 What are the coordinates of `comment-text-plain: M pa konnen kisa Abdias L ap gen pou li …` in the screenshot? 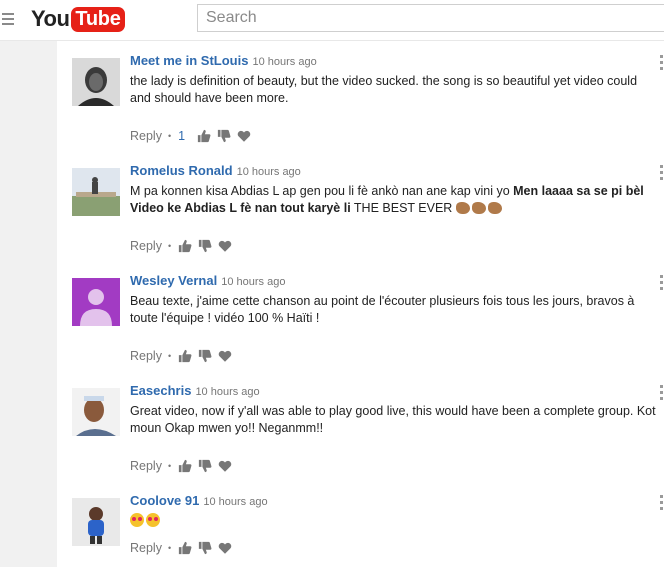 It's located at (322, 191).